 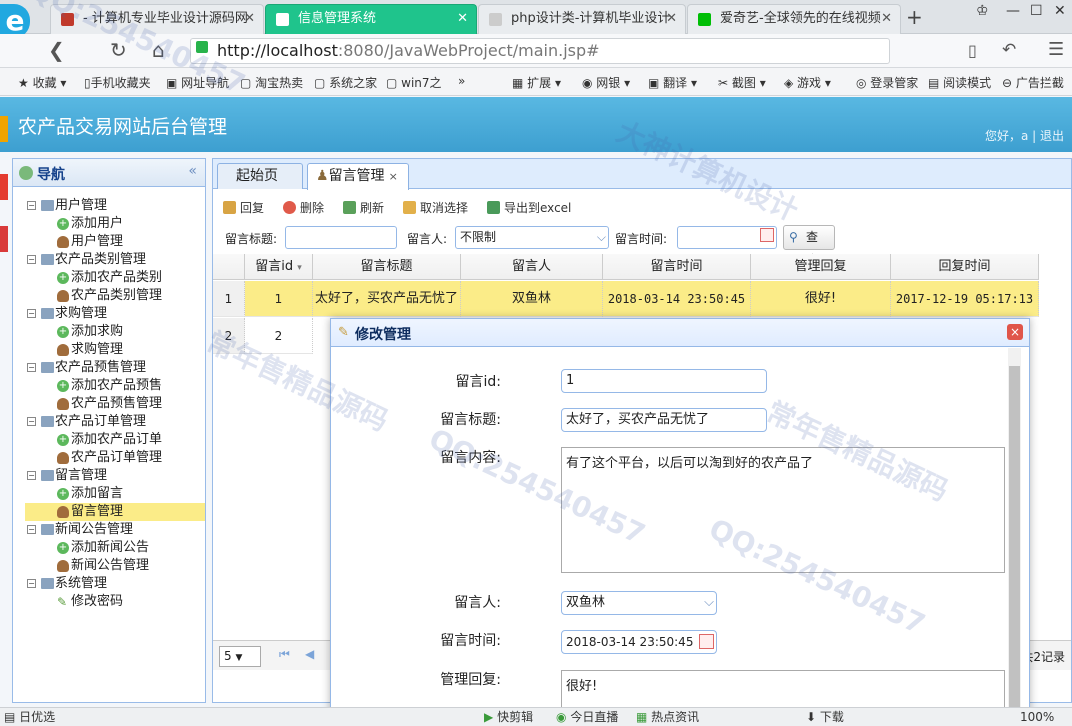 What do you see at coordinates (1014, 541) in the screenshot?
I see `scrollbar-thumb` at bounding box center [1014, 541].